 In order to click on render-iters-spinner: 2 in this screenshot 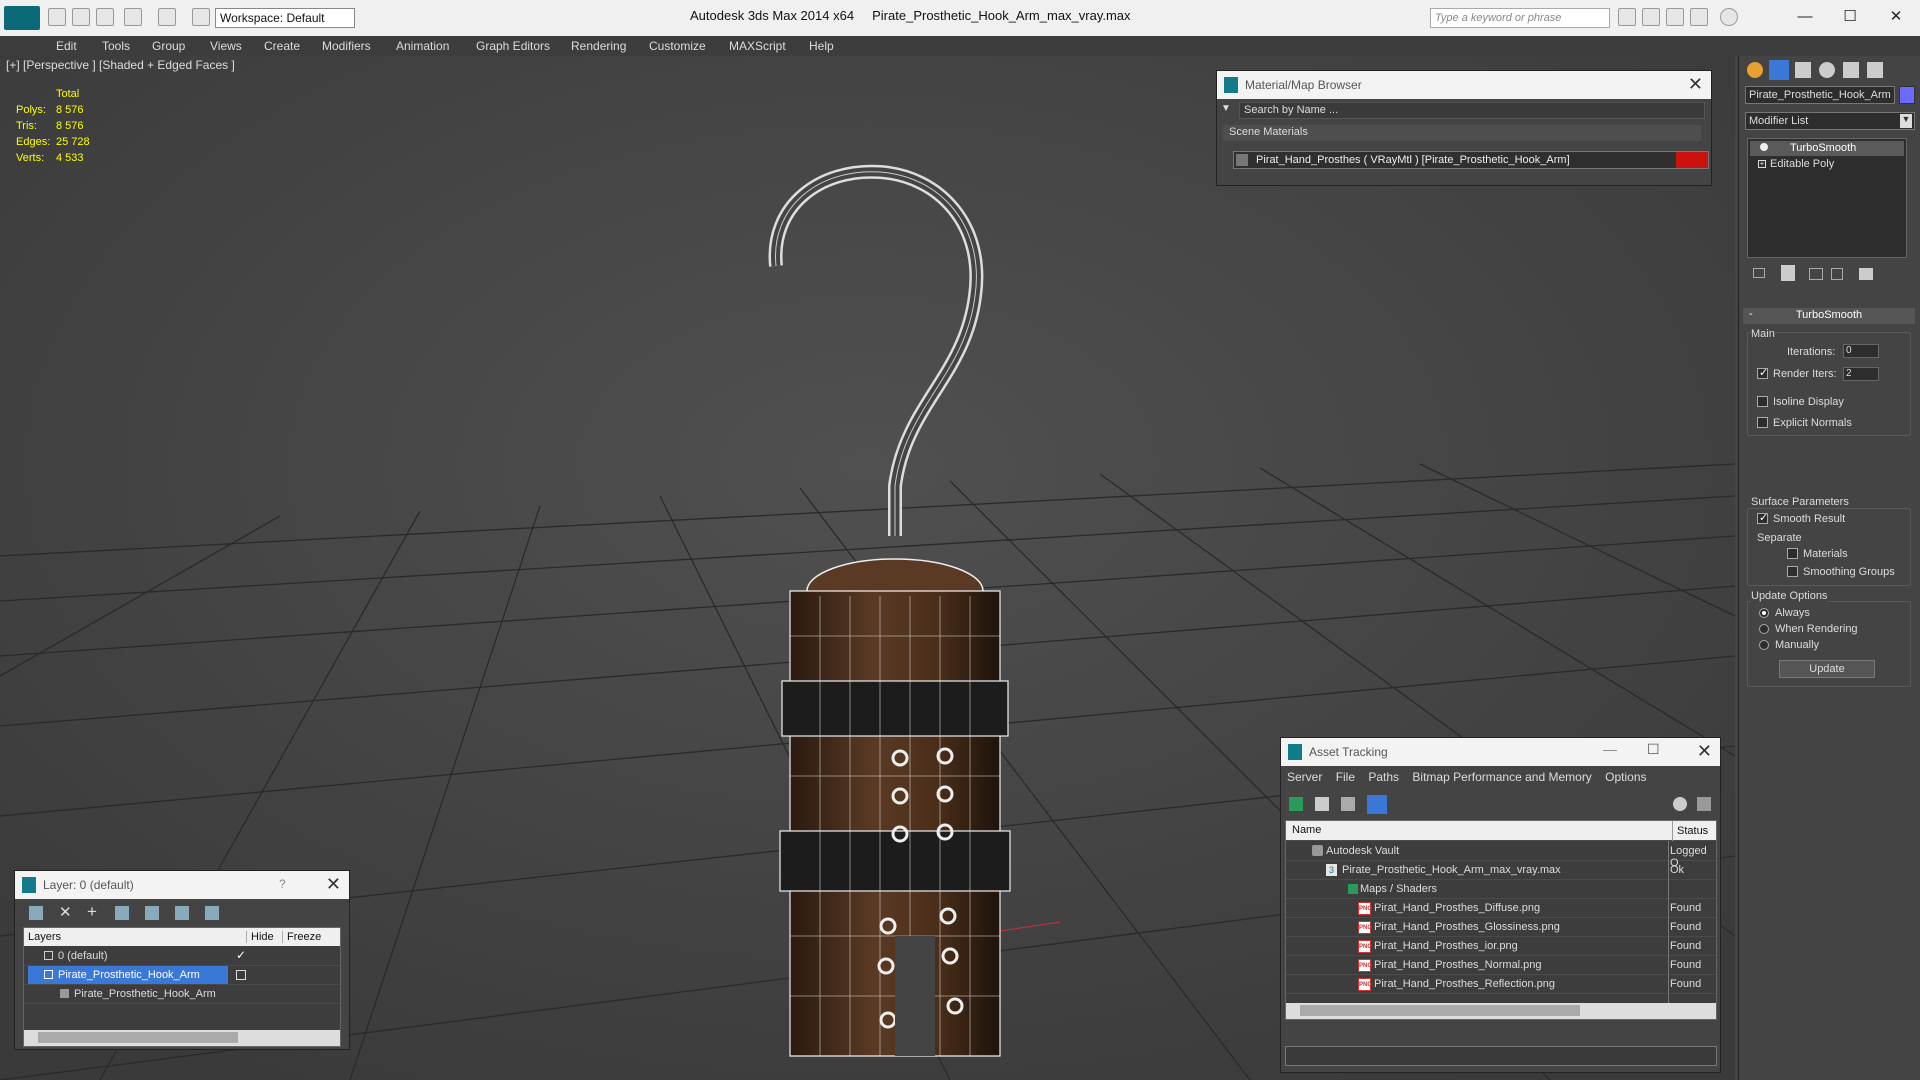, I will do `click(1861, 374)`.